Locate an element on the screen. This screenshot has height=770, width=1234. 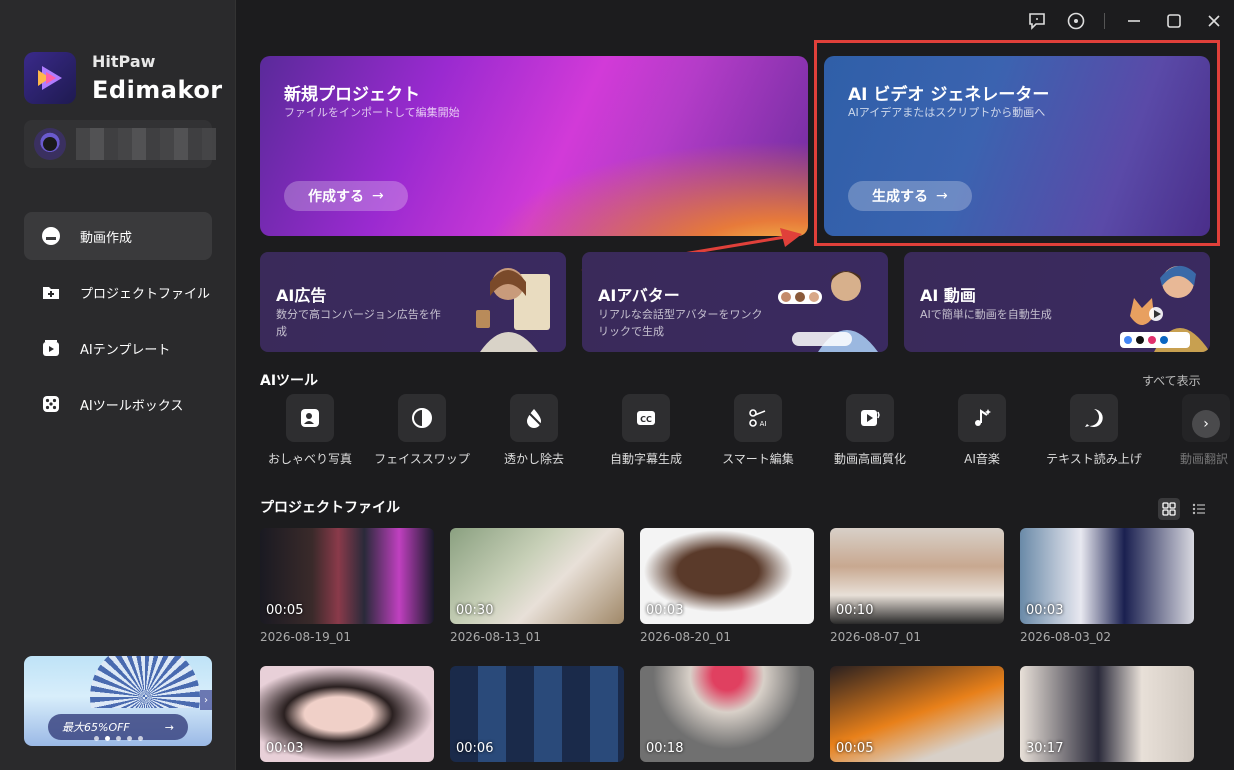
ai-video-card: AI 動画 AIで簡単に動画を自動生成 is located at coordinates (1057, 302).